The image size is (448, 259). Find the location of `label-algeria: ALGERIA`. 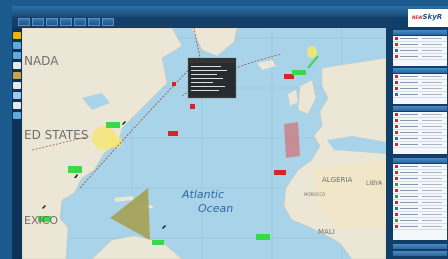

label-algeria: ALGERIA is located at coordinates (337, 180).